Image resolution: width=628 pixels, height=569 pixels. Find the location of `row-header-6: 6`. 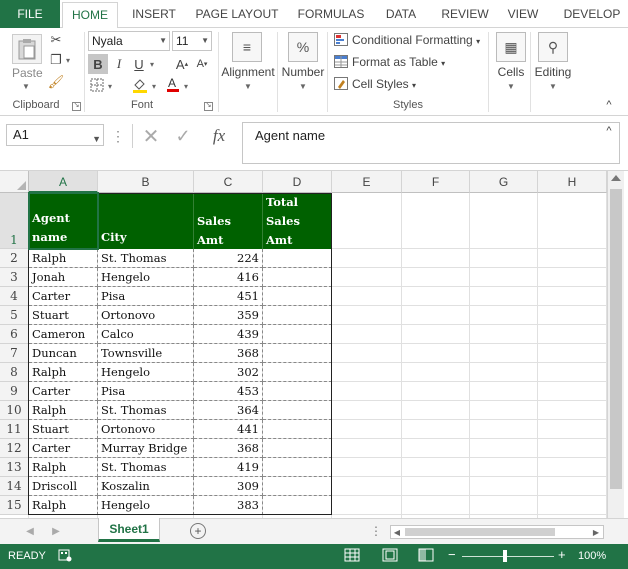

row-header-6: 6 is located at coordinates (14, 334).